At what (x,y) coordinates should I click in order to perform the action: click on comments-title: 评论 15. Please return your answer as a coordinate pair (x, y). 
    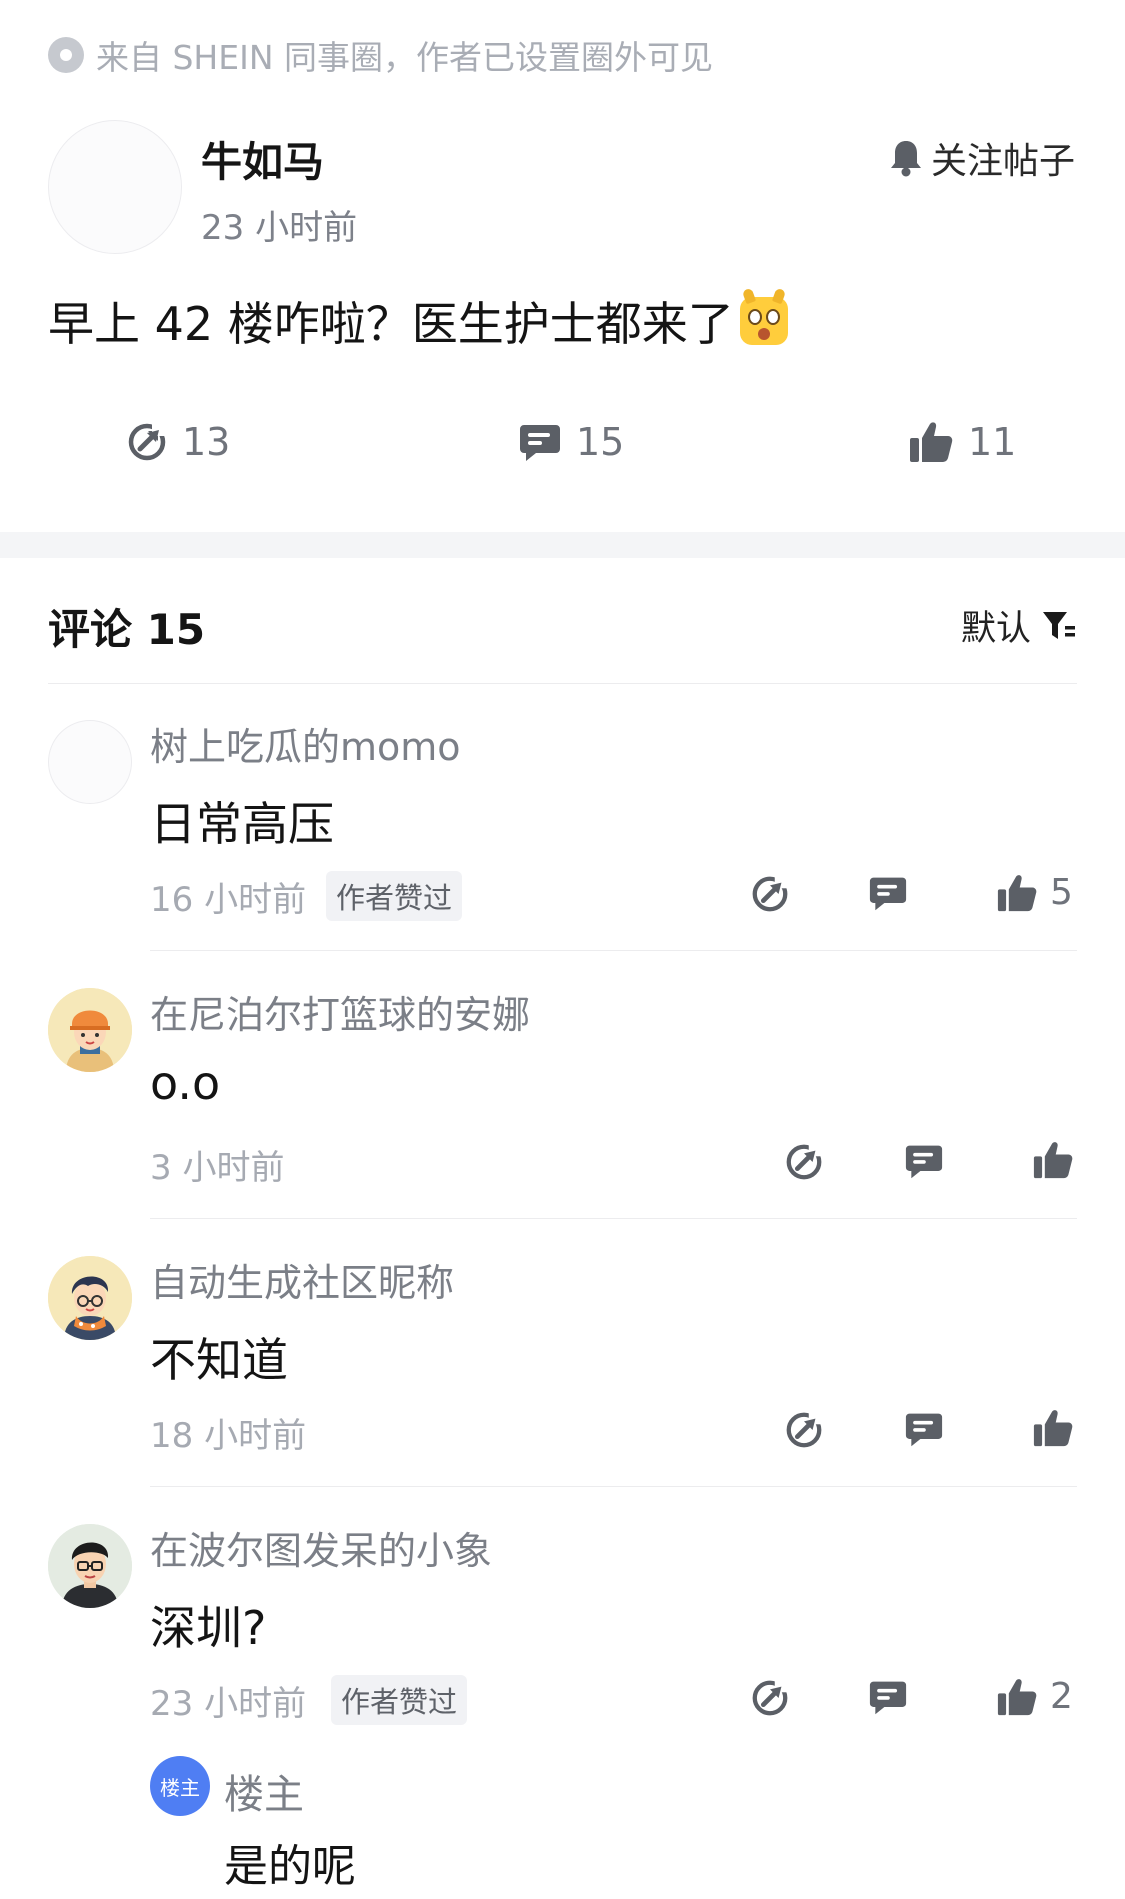
    Looking at the image, I should click on (127, 629).